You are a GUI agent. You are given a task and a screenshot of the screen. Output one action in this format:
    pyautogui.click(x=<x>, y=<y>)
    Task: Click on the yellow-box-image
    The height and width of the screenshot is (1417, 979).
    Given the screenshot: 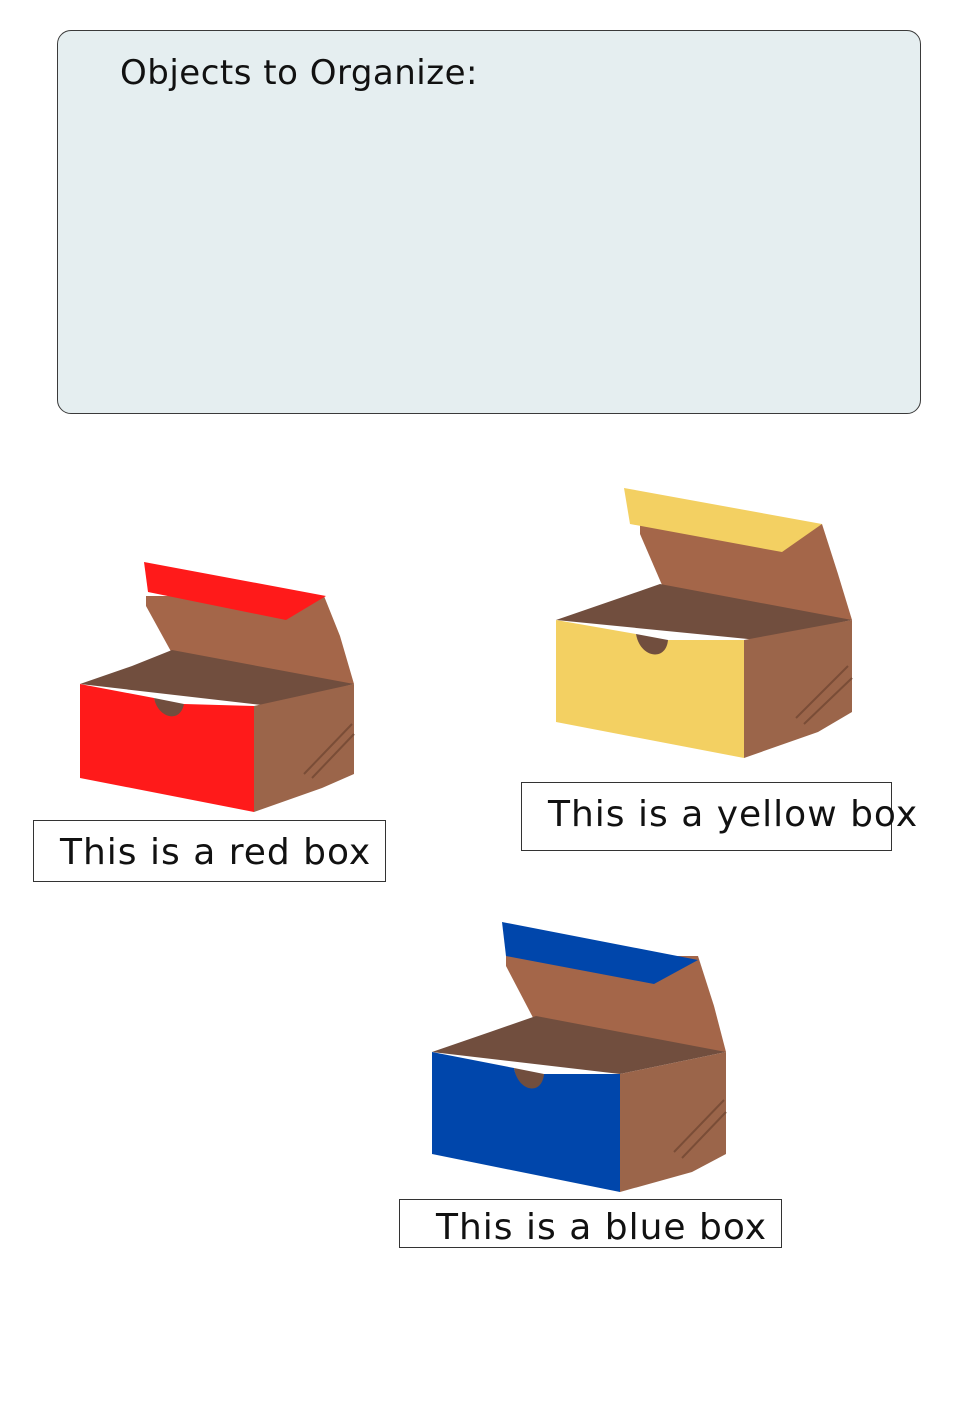 What is the action you would take?
    pyautogui.click(x=704, y=624)
    